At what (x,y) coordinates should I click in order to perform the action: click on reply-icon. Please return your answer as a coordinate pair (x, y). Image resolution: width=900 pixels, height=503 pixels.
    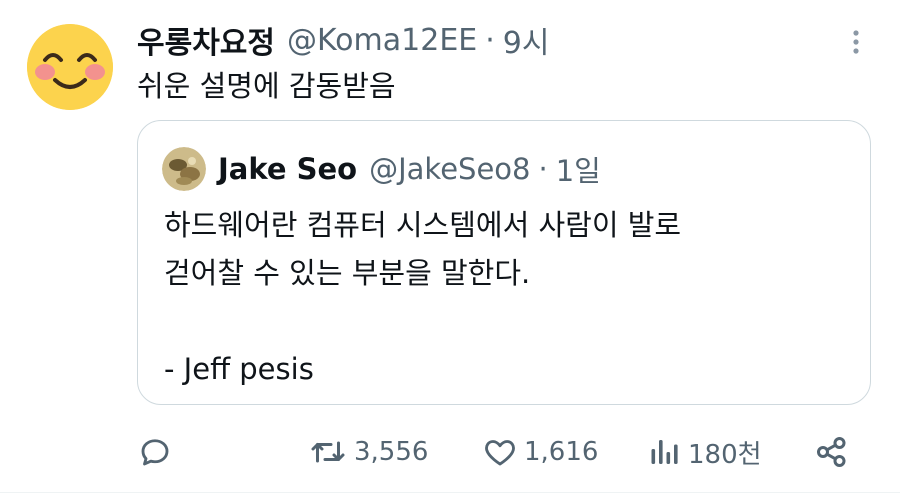
    Looking at the image, I should click on (155, 452).